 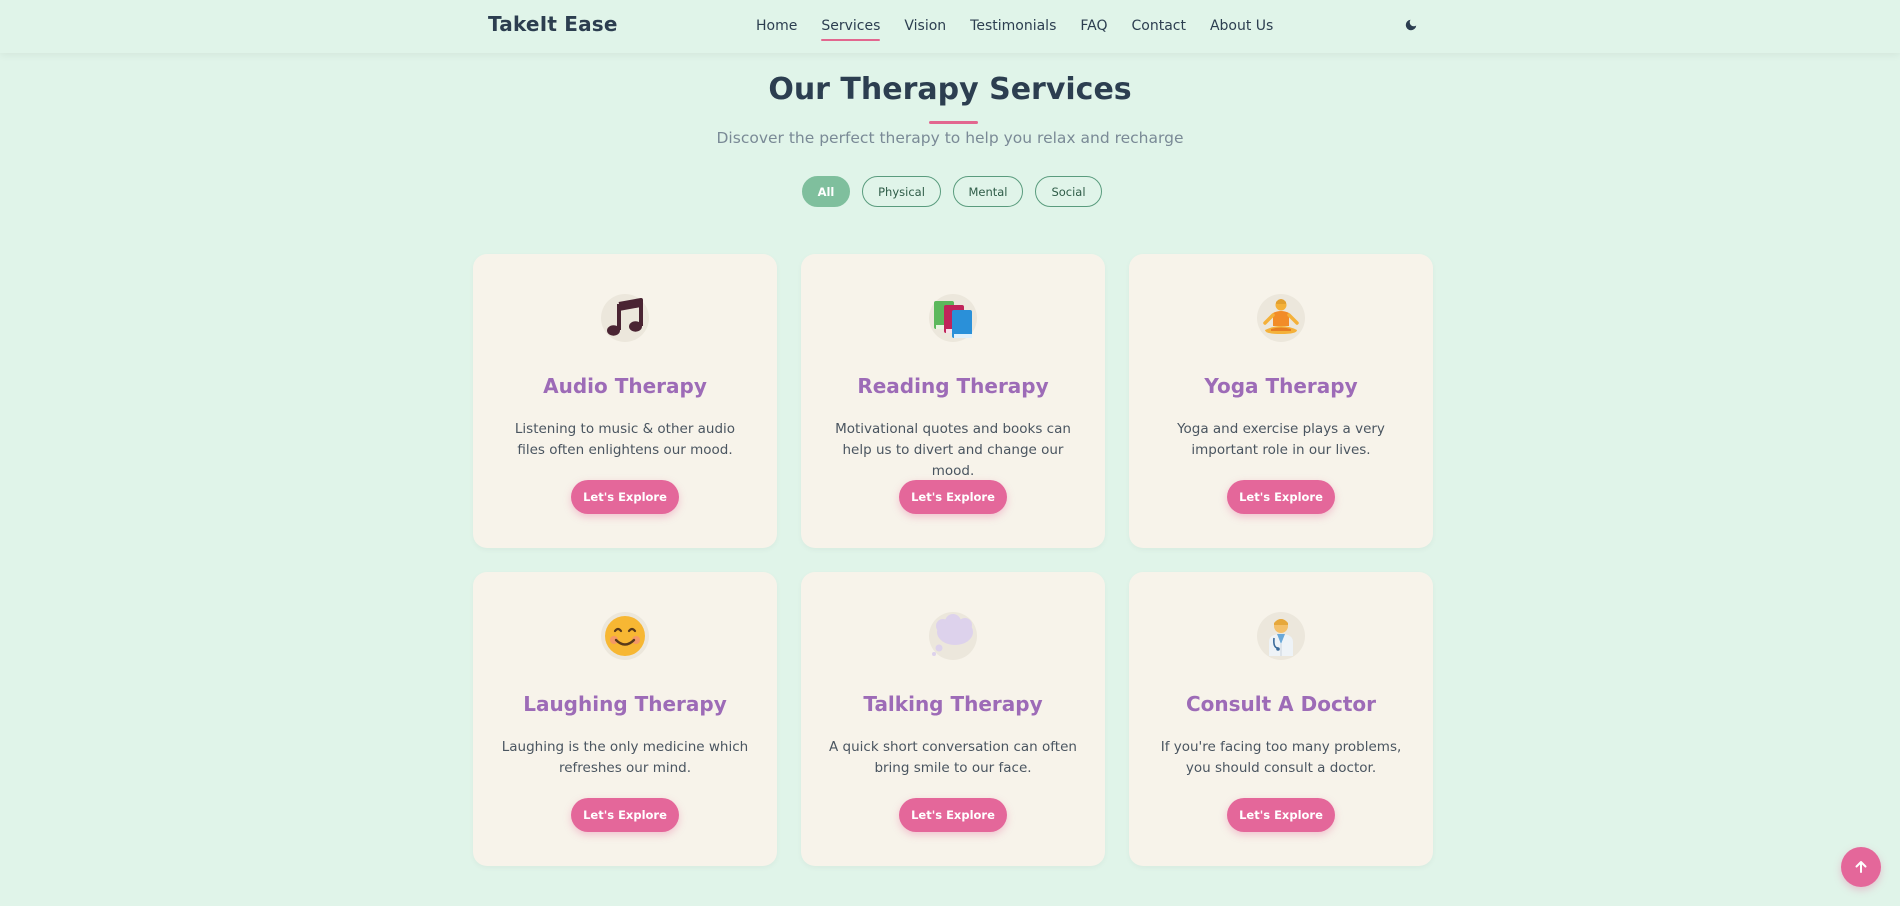 What do you see at coordinates (625, 318) in the screenshot?
I see `music-notes-icon` at bounding box center [625, 318].